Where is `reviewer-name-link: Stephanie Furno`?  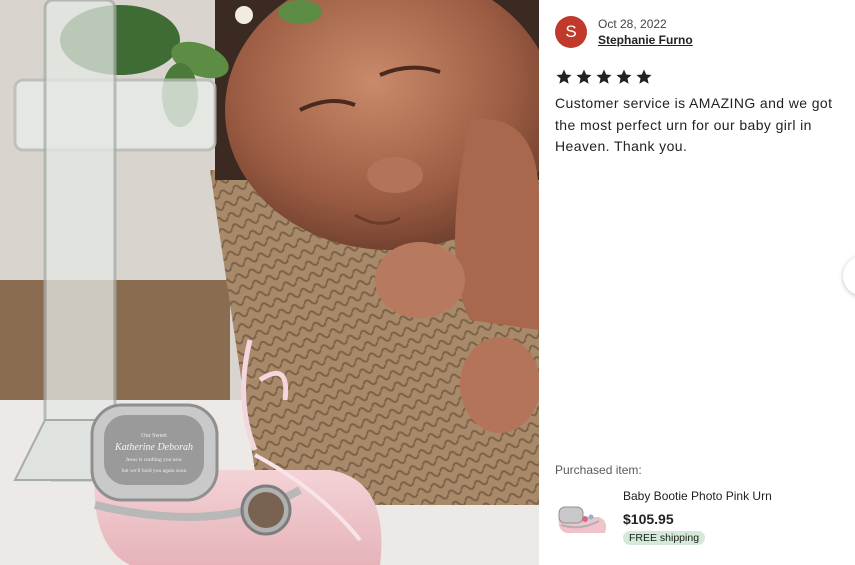
reviewer-name-link: Stephanie Furno is located at coordinates (645, 40).